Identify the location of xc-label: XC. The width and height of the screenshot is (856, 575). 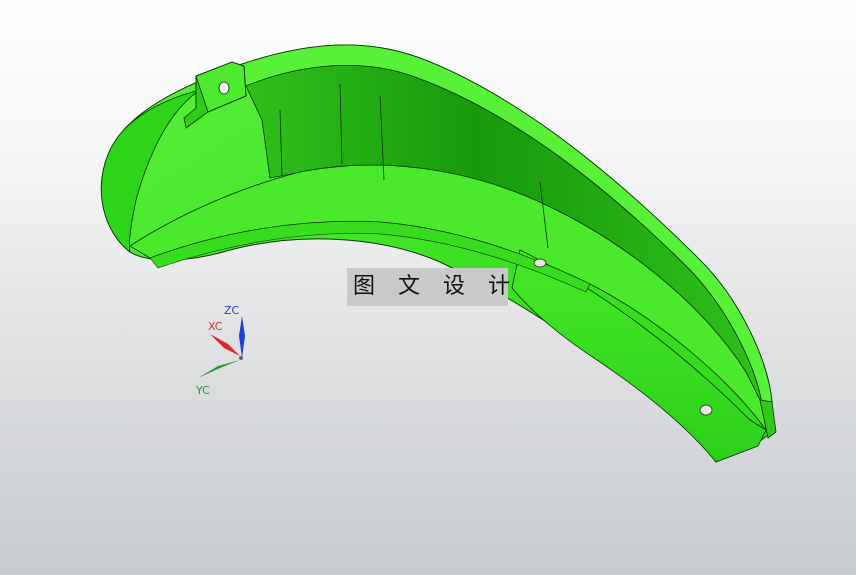
(215, 326).